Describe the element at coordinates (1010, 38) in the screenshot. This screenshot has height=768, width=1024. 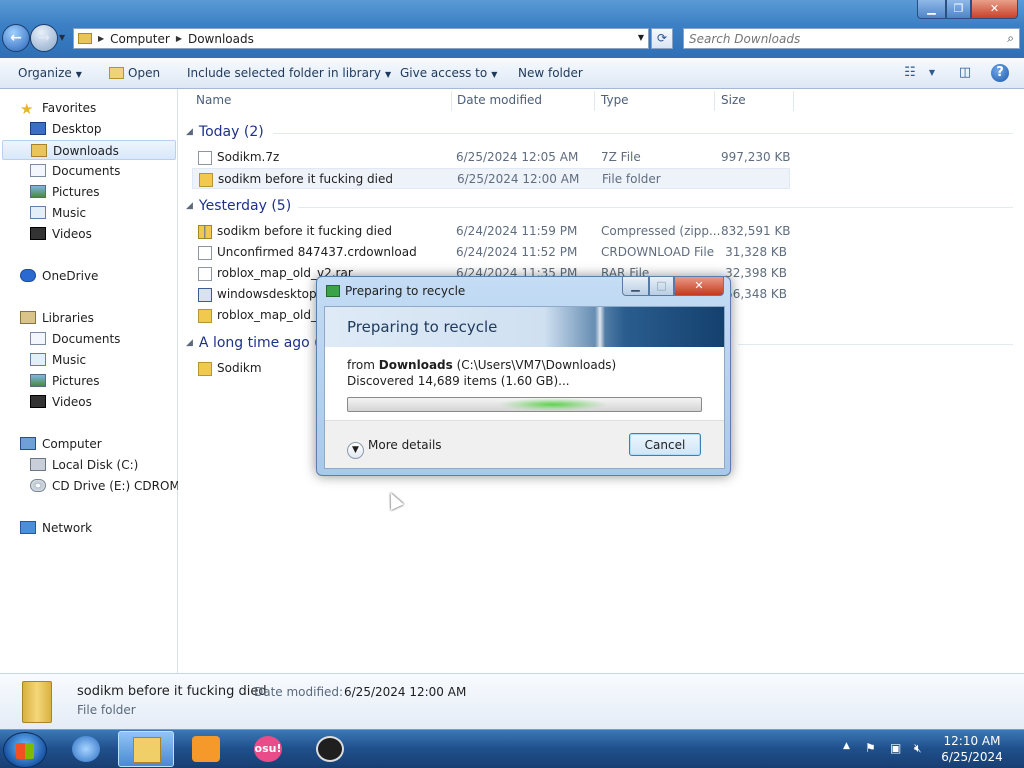
I see `search-icon: ⌕` at that location.